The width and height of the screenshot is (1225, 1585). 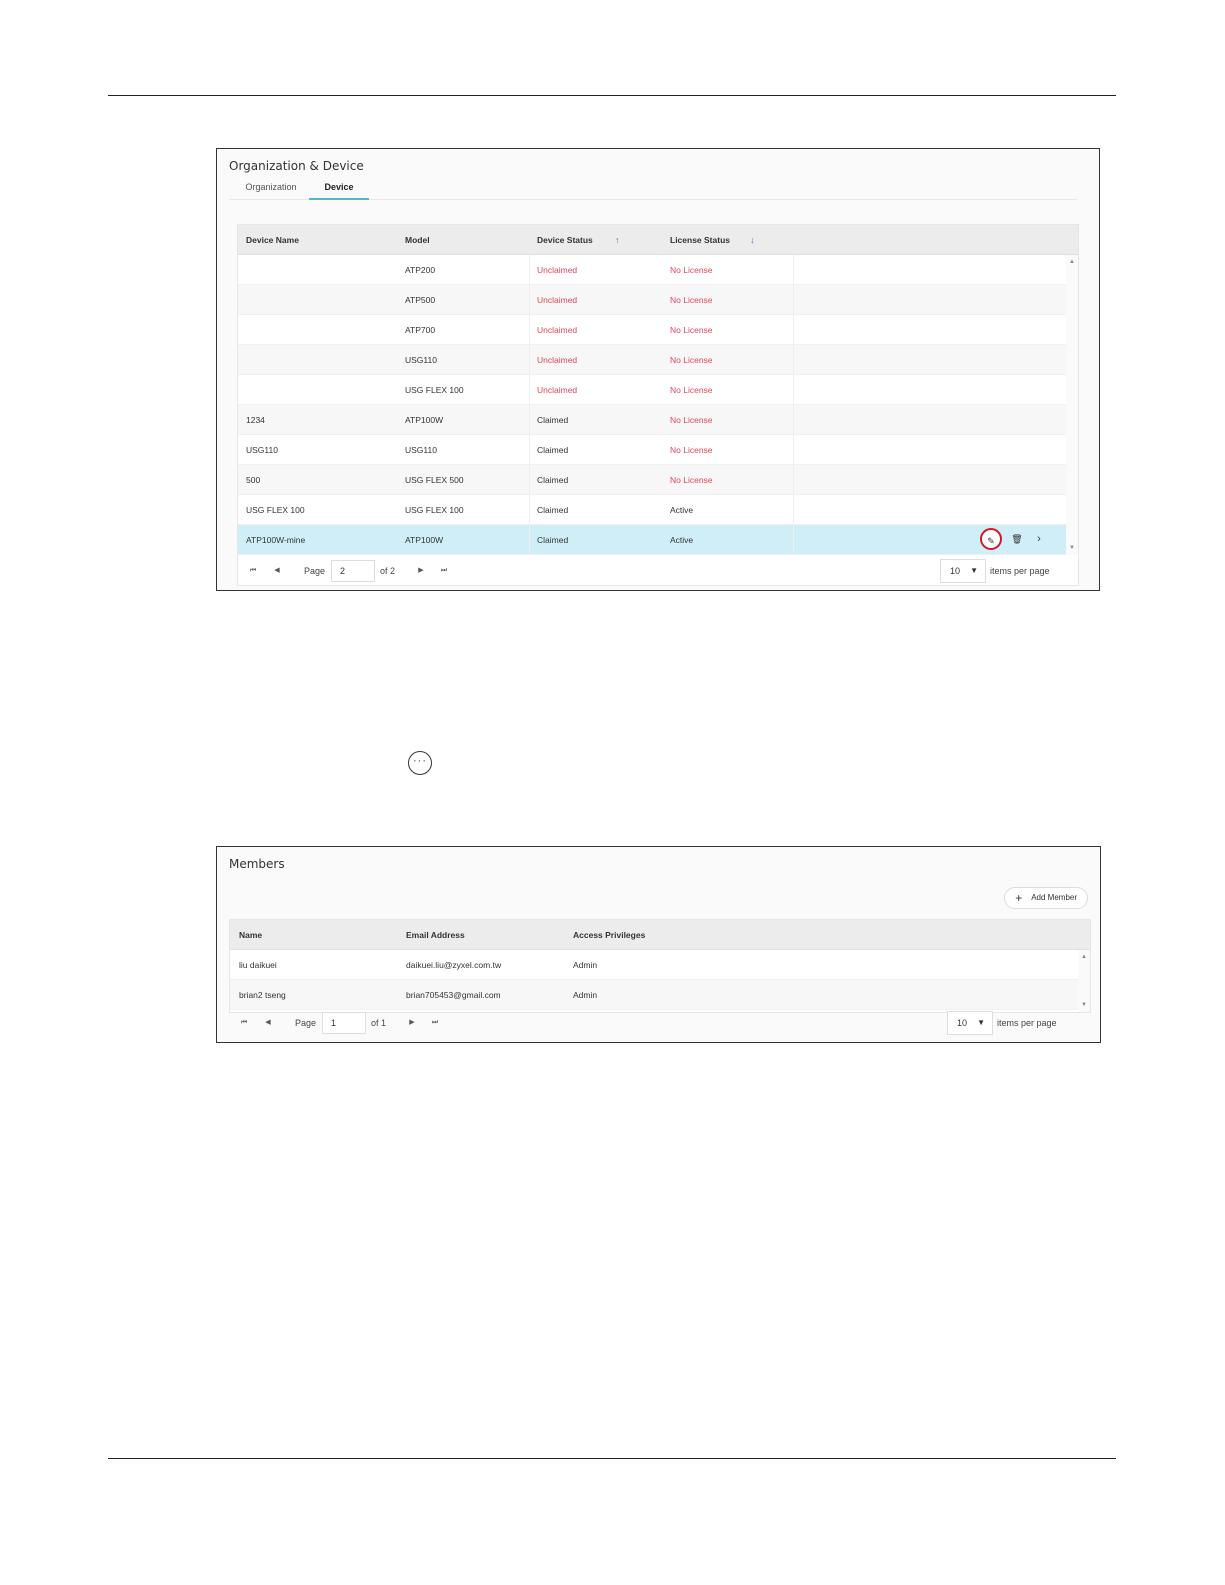 I want to click on pagination-bar: ⏮ ◀ Page 2 of 2 ▶ ⏭ 10 ▼ items per page, so click(x=658, y=571).